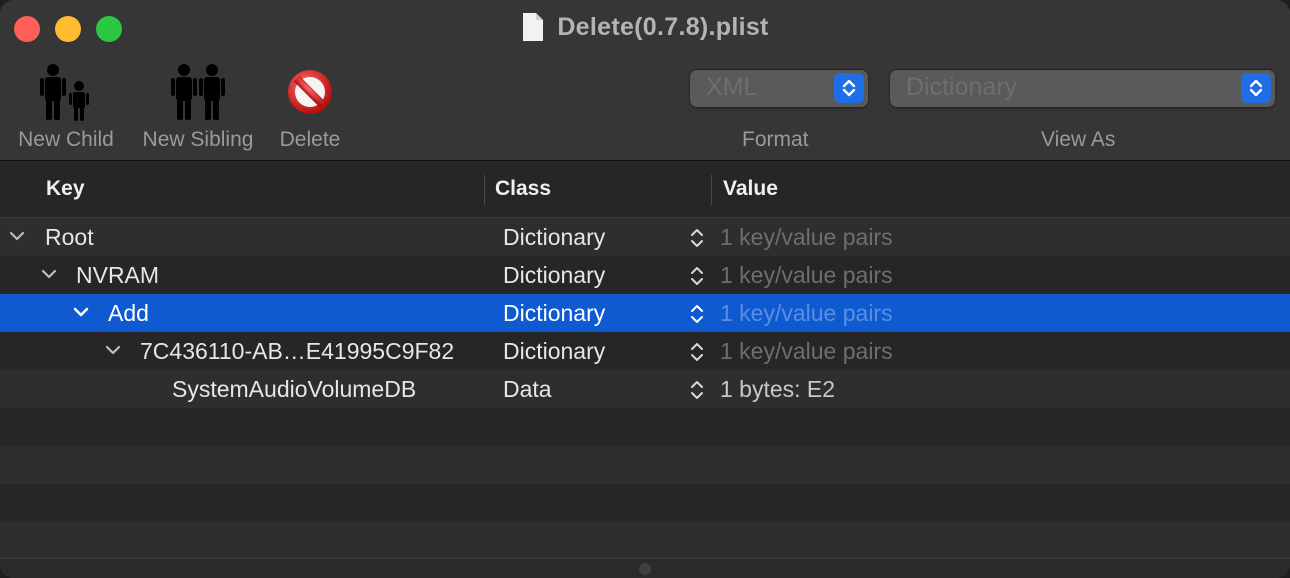 The image size is (1290, 578). Describe the element at coordinates (69, 237) in the screenshot. I see `row-key: Root` at that location.